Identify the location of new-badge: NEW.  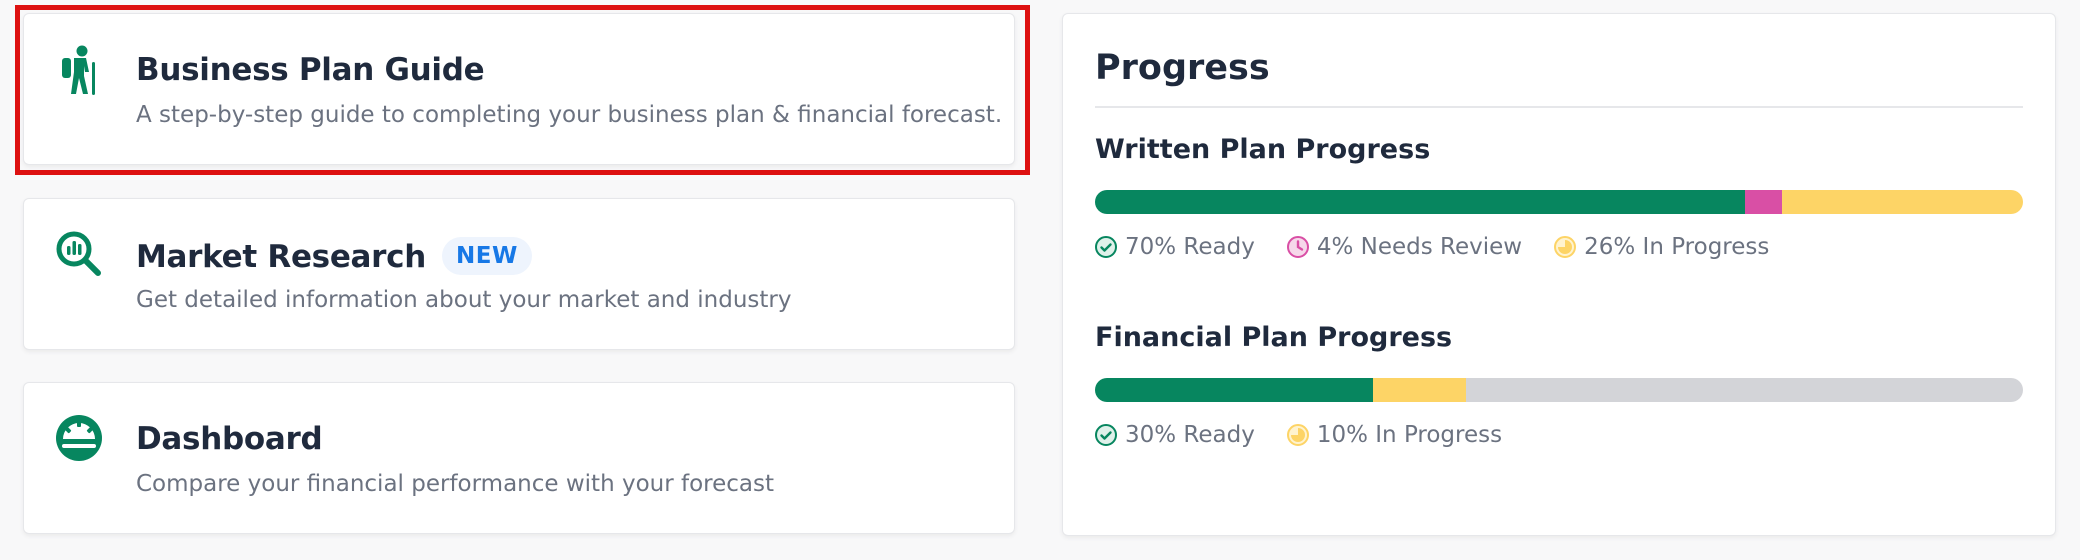
(487, 256).